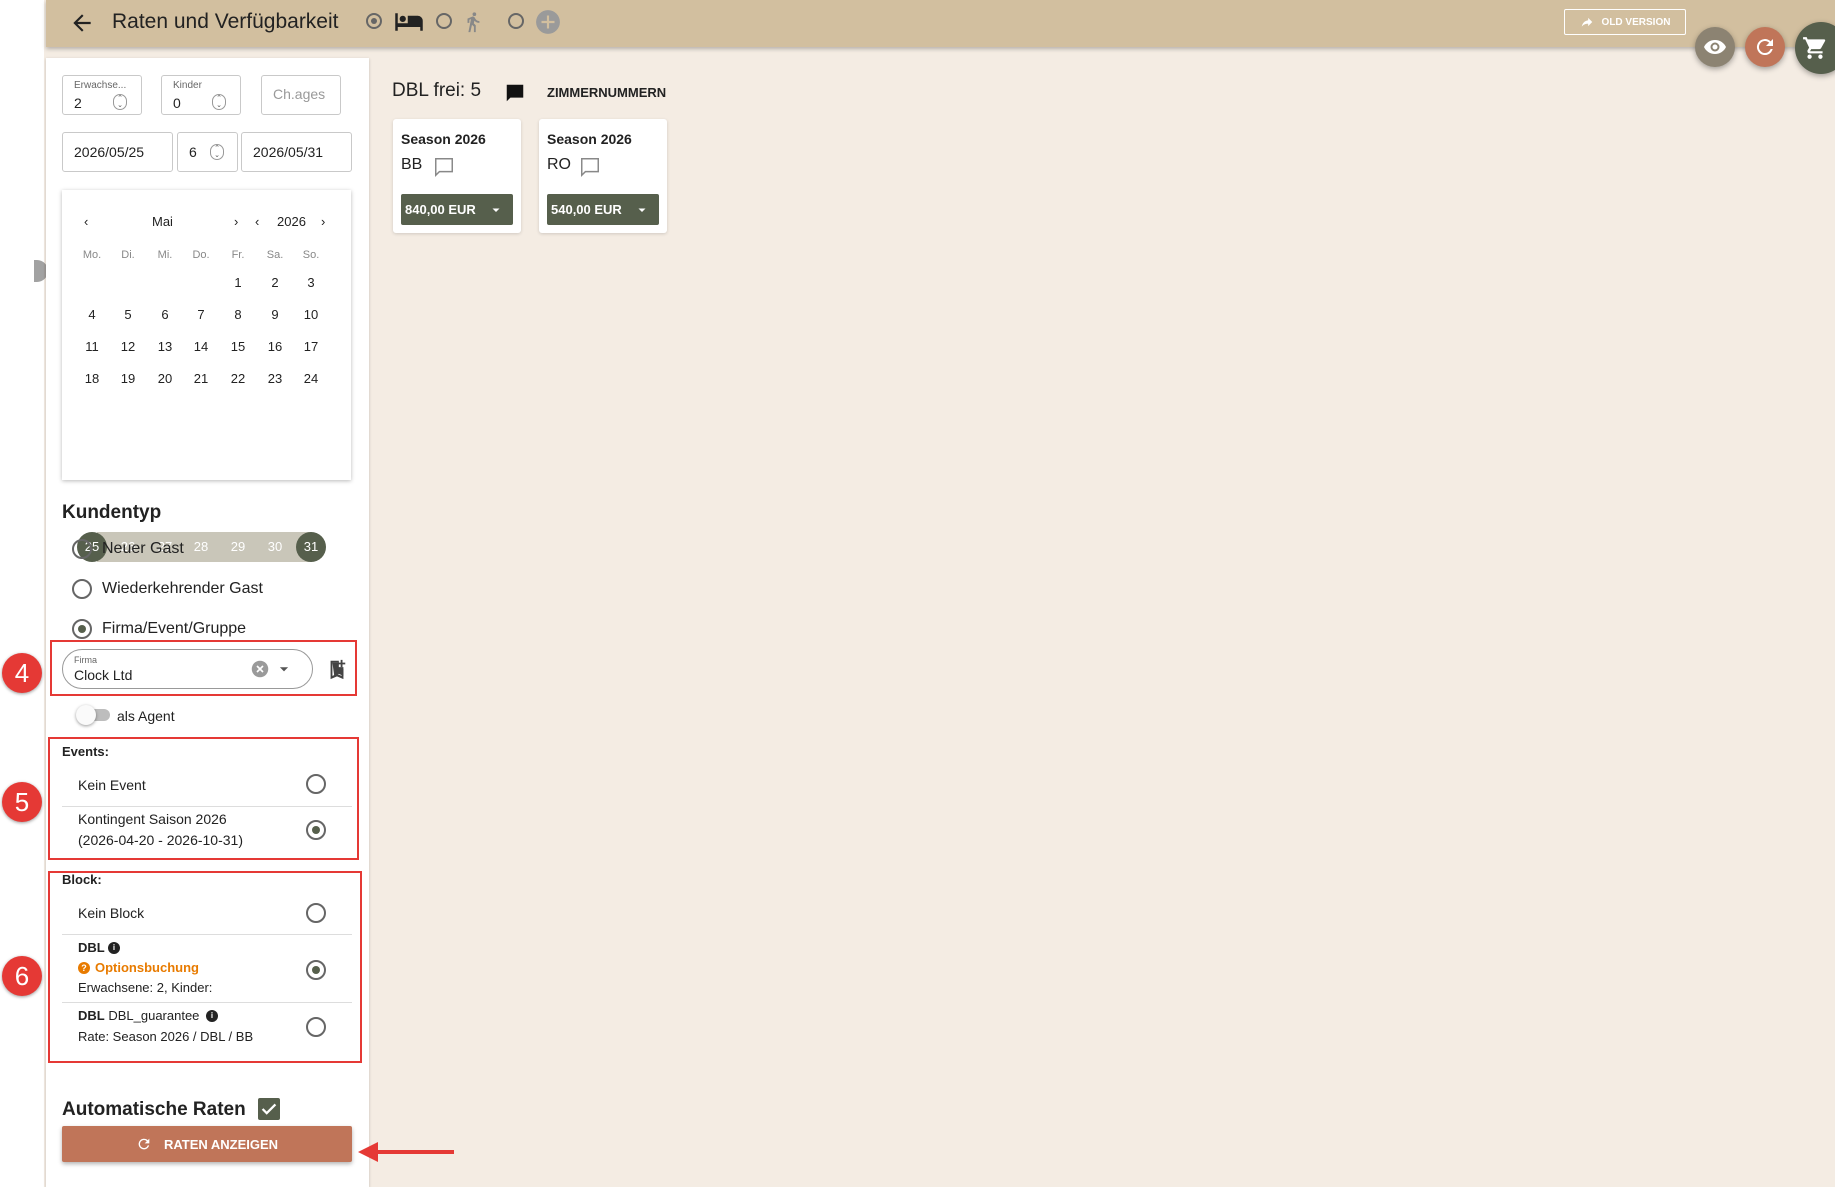  What do you see at coordinates (586, 209) in the screenshot?
I see `rate-card-price: 540,00 EUR` at bounding box center [586, 209].